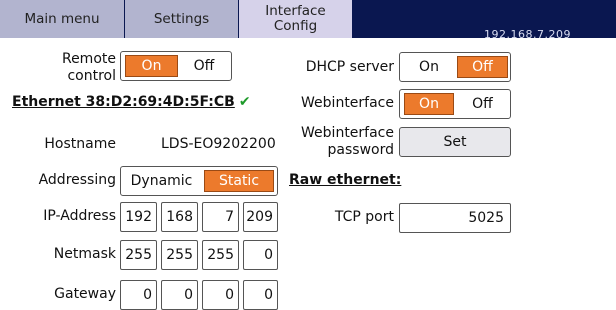 The height and width of the screenshot is (310, 616). I want to click on raw-ethernet-heading: Raw ethernet:, so click(345, 180).